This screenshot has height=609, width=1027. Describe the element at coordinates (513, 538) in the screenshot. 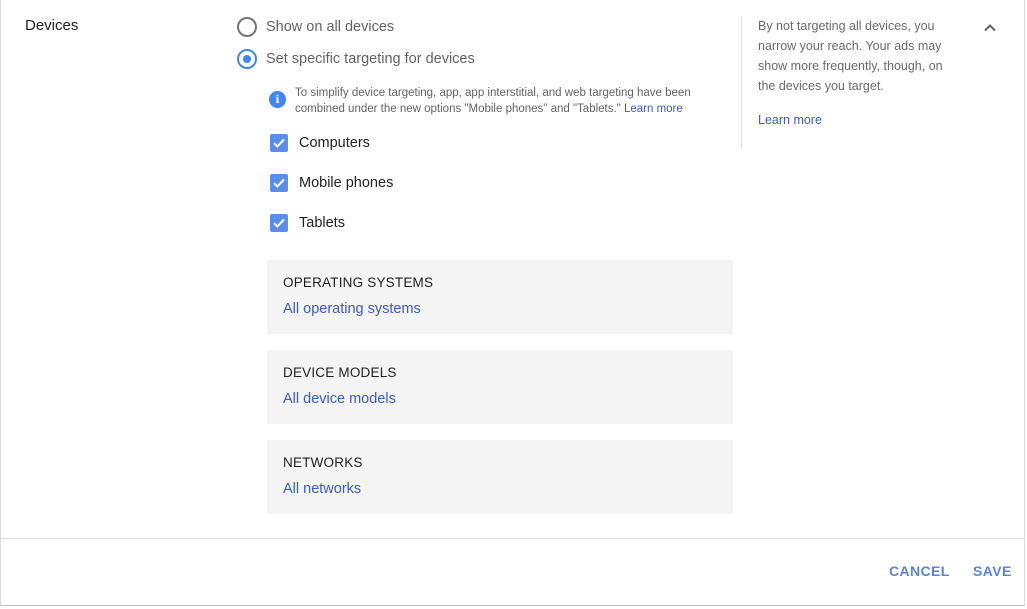

I see `footer-divider` at that location.